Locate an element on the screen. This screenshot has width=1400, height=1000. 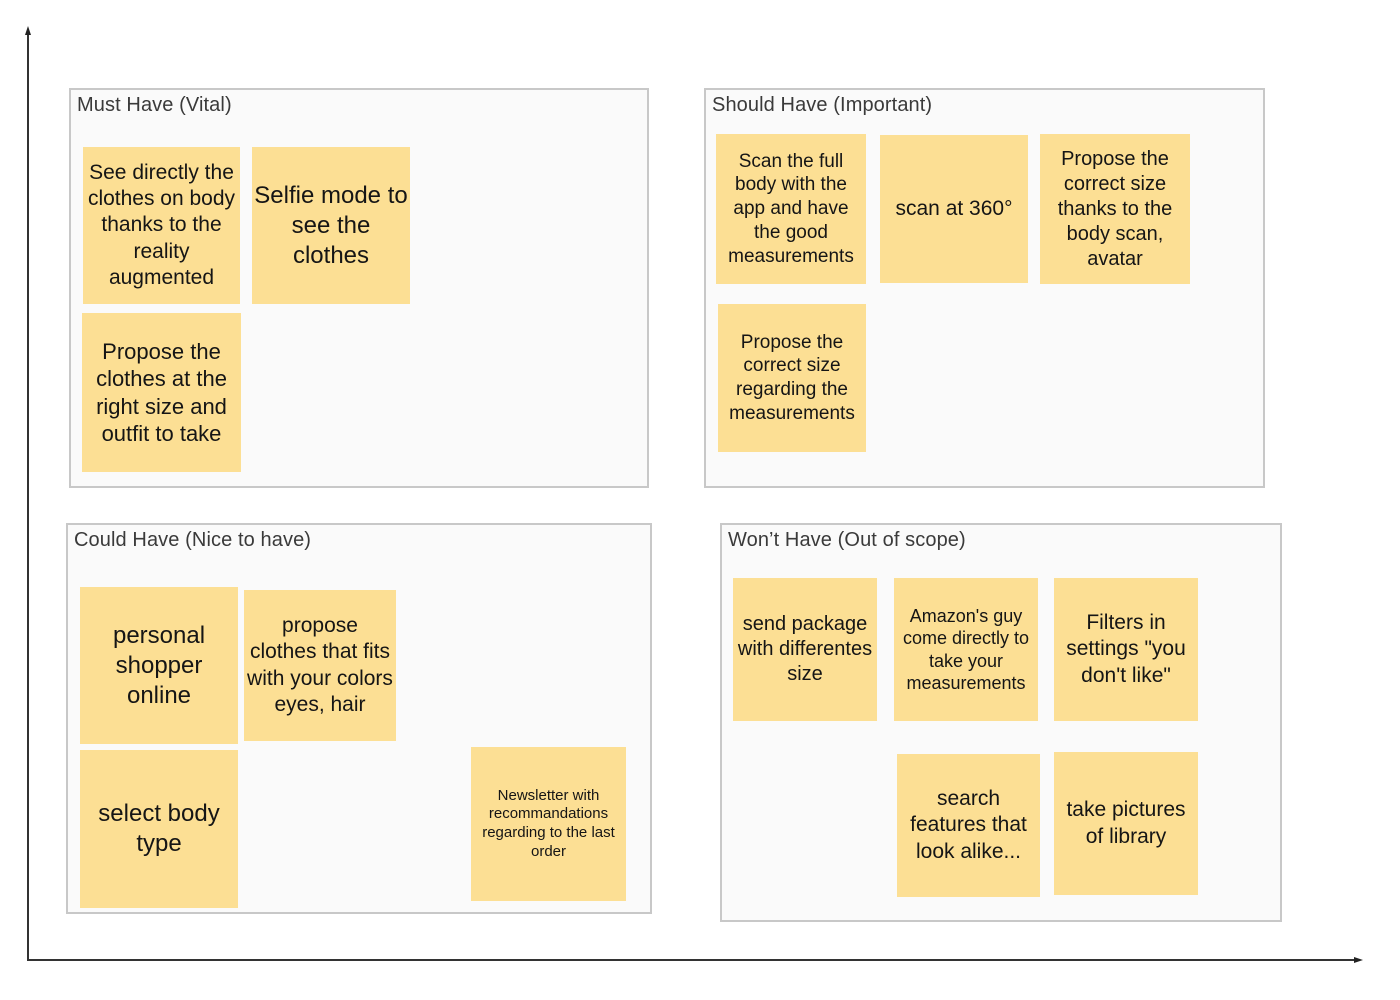
sticky-note: Selfie mode to see the clothes is located at coordinates (331, 225).